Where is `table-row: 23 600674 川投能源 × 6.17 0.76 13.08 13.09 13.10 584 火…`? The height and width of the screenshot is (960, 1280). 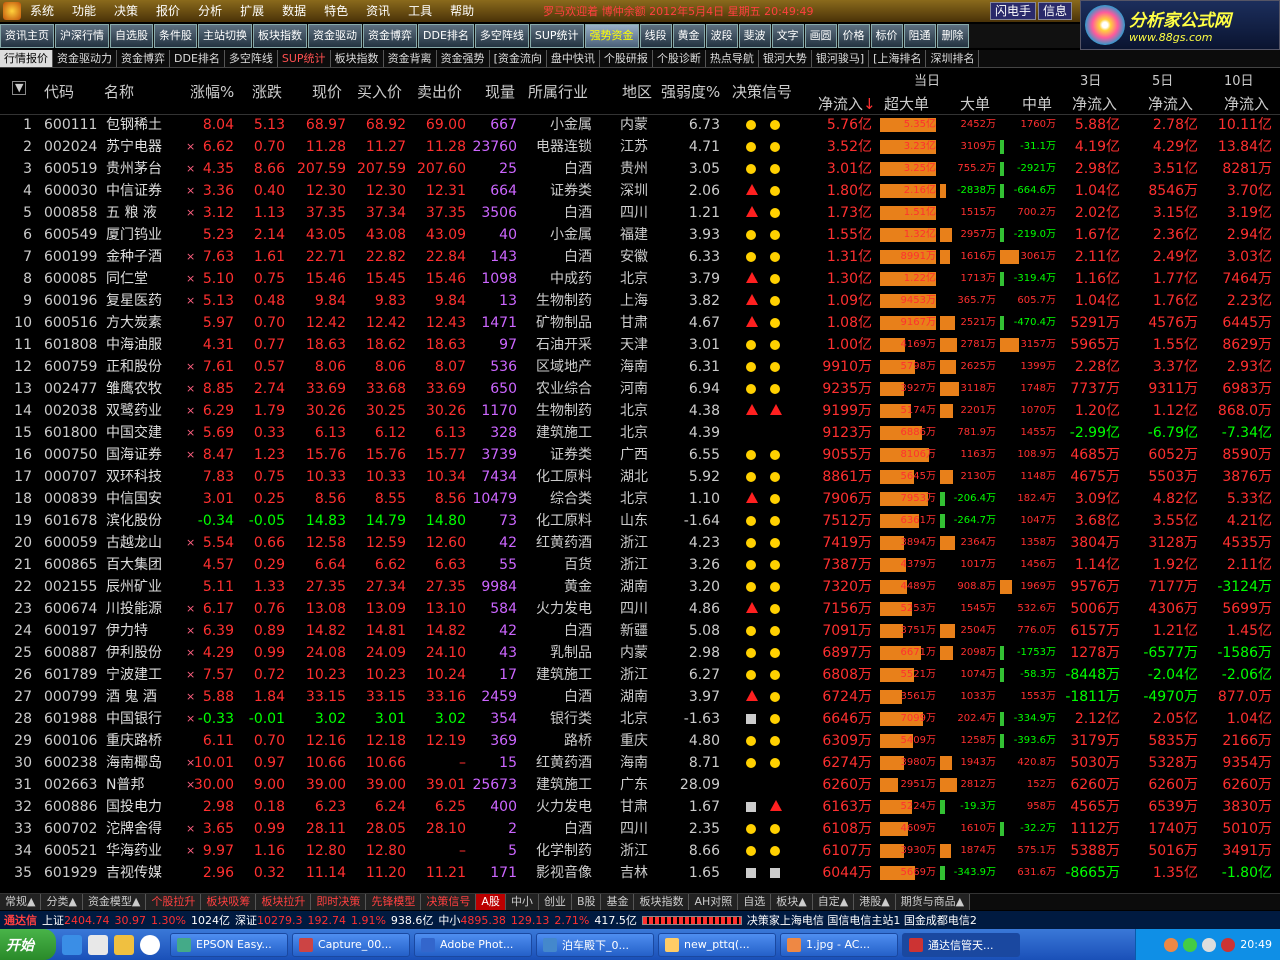 table-row: 23 600674 川投能源 × 6.17 0.76 13.08 13.09 13.10 584 火… is located at coordinates (640, 609).